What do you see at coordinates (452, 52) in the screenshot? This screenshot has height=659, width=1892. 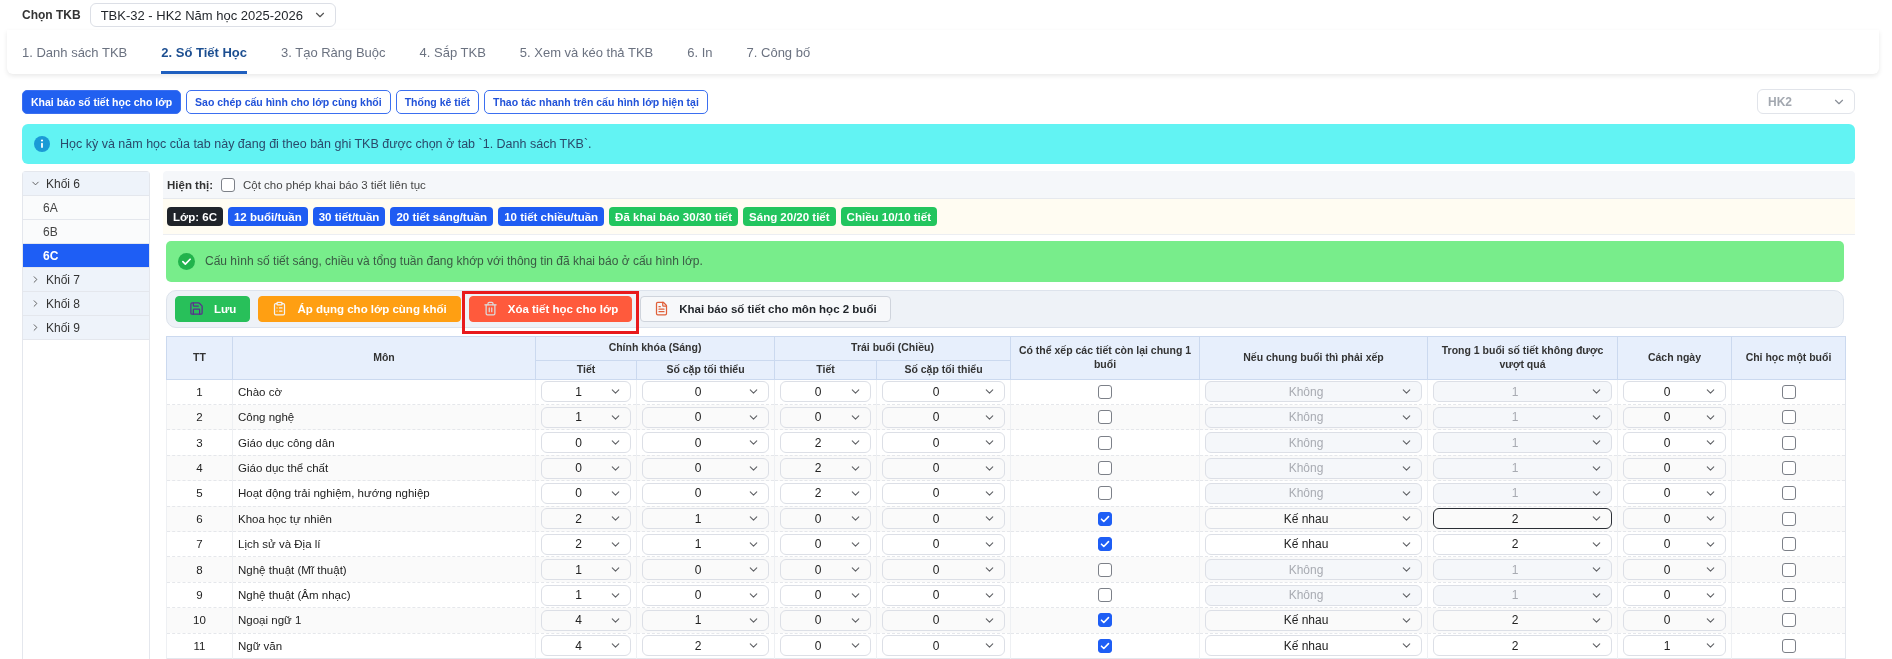 I see `tab: 4. Sắp TKB` at bounding box center [452, 52].